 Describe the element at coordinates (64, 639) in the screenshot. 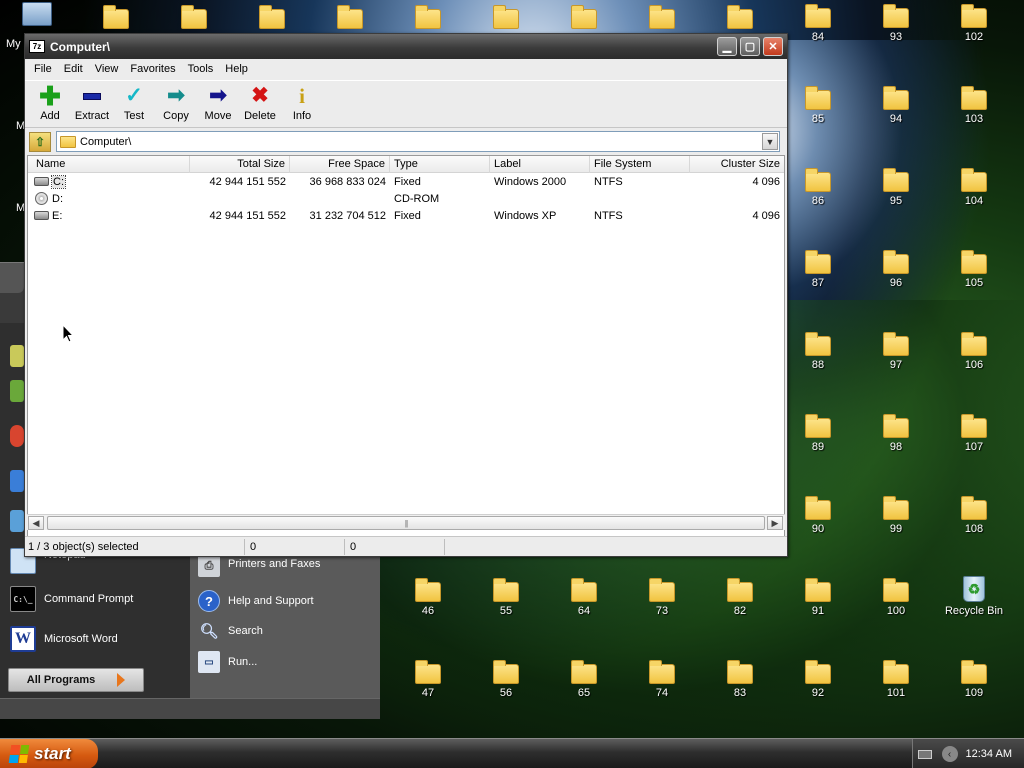

I see `start-item-microsoft-word: W Microsoft Word` at that location.